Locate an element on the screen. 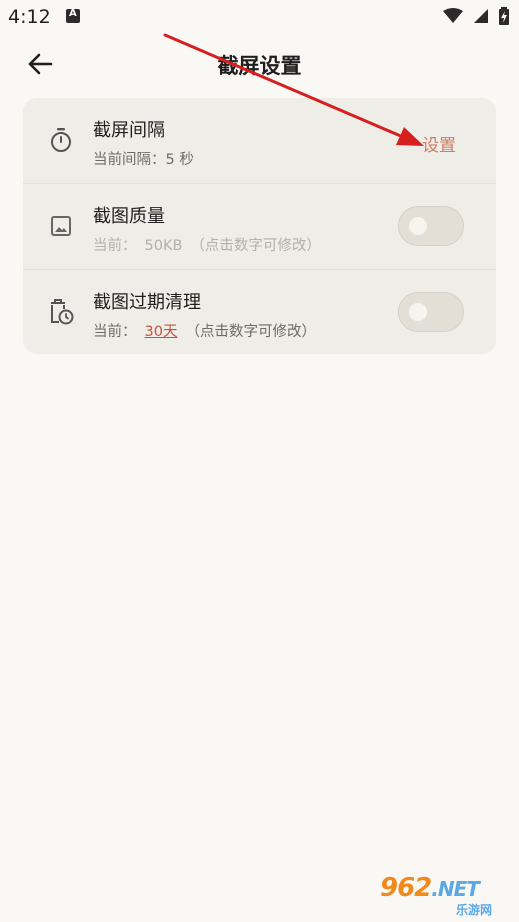 The image size is (519, 922). app-bar: 截屏设置 is located at coordinates (259, 64).